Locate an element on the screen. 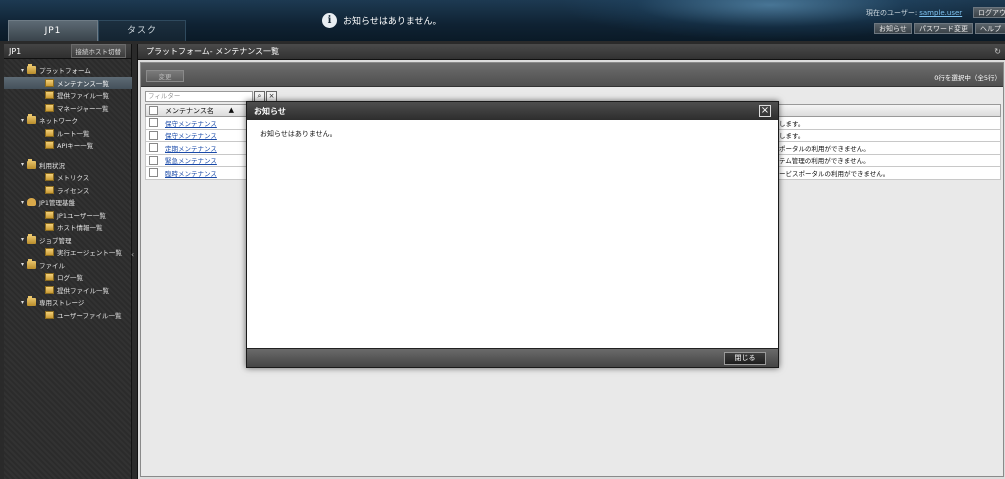 Image resolution: width=1005 pixels, height=479 pixels. current-user-link: sample.user is located at coordinates (940, 13).